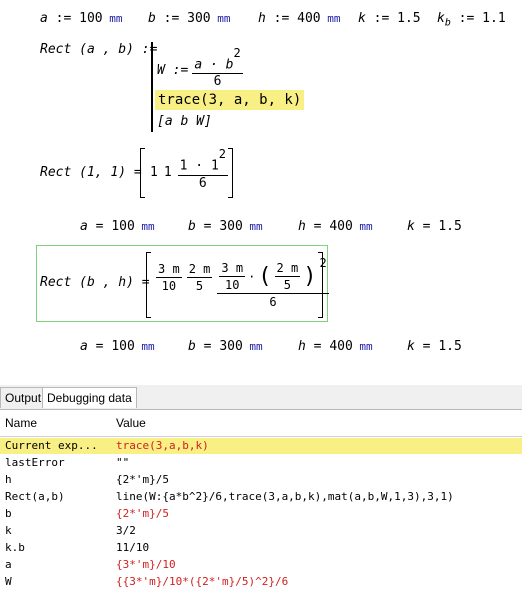 The image size is (522, 599). Describe the element at coordinates (237, 53) in the screenshot. I see `w-exponent: 2` at that location.